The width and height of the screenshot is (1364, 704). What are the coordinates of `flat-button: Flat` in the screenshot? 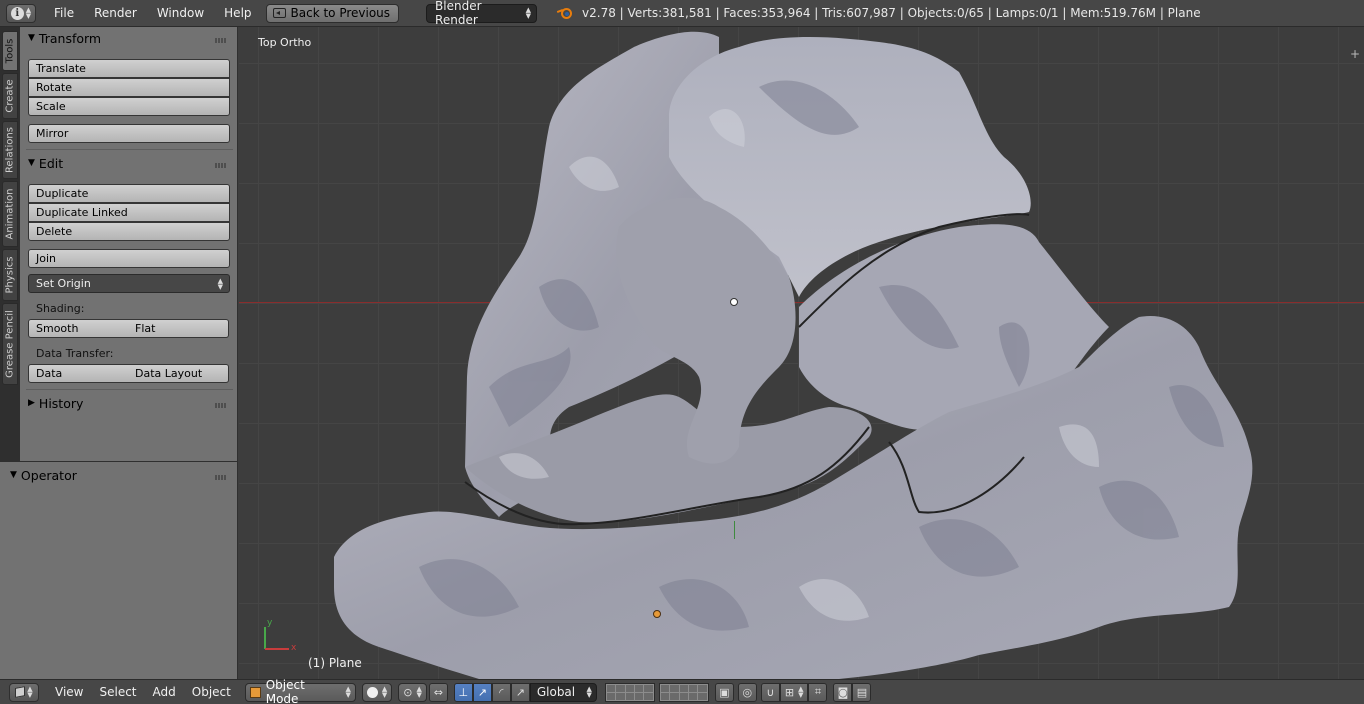 It's located at (178, 328).